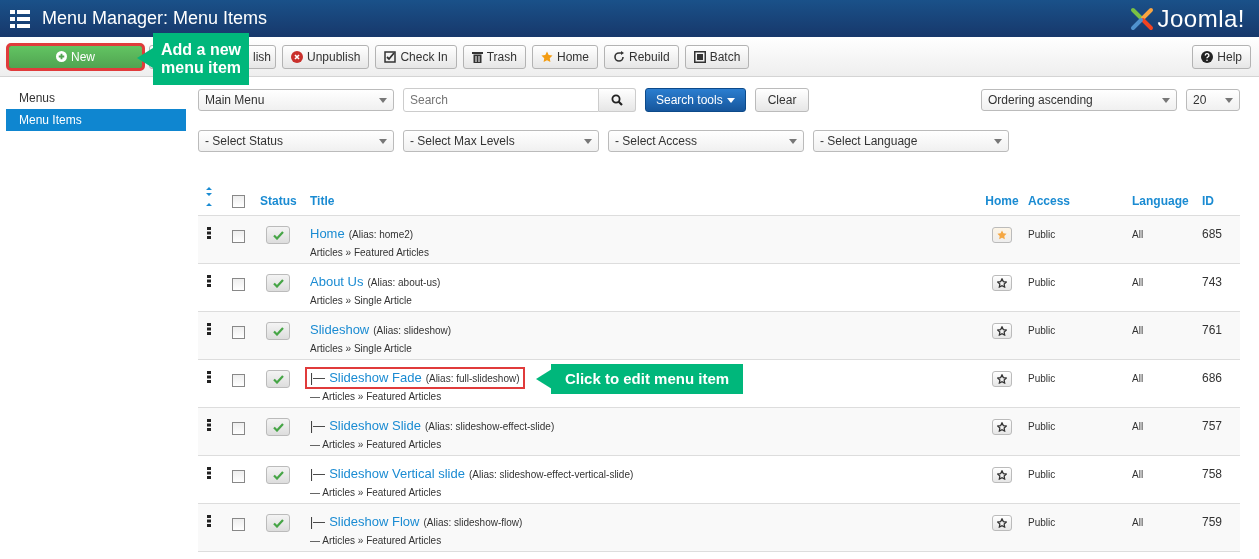 Image resolution: width=1259 pixels, height=559 pixels. What do you see at coordinates (501, 100) in the screenshot?
I see `search-field: Search` at bounding box center [501, 100].